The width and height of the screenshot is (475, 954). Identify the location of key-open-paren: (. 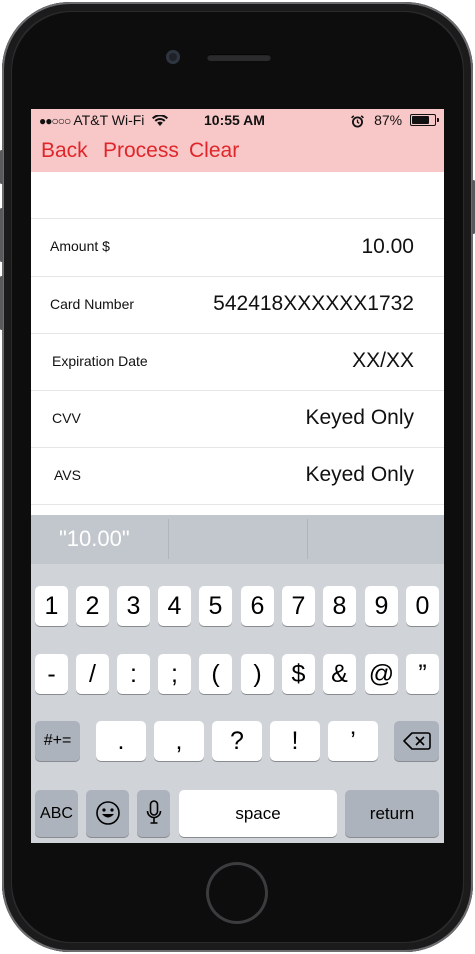
(215, 674).